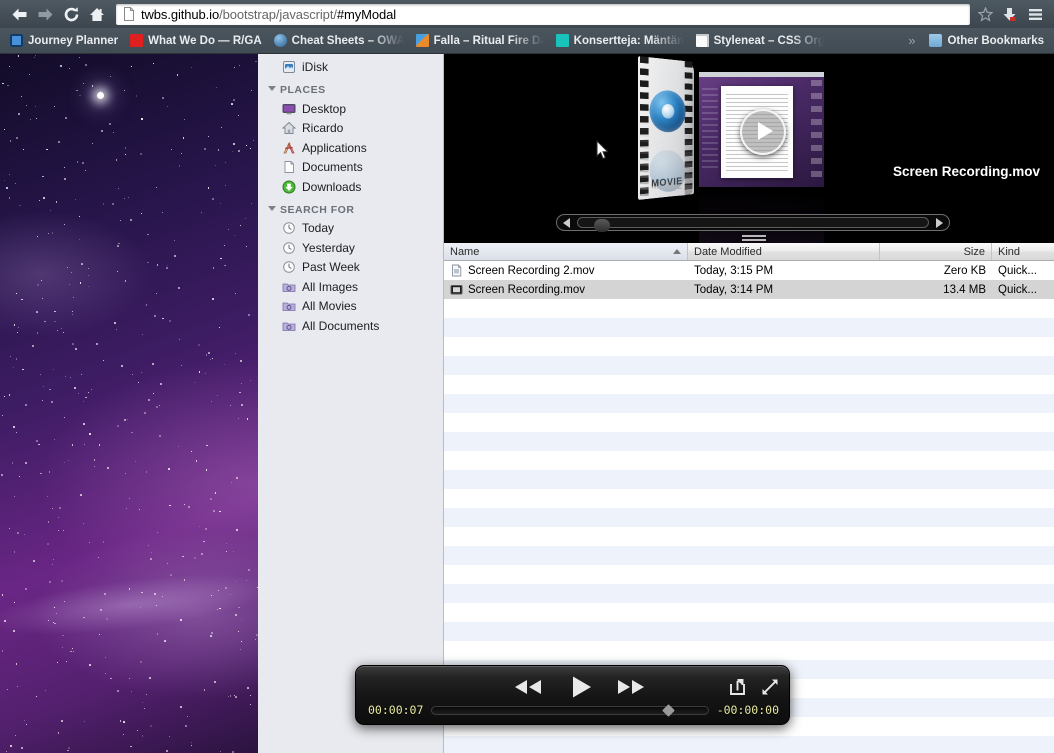 The width and height of the screenshot is (1054, 753). Describe the element at coordinates (45, 14) in the screenshot. I see `forward-icon` at that location.